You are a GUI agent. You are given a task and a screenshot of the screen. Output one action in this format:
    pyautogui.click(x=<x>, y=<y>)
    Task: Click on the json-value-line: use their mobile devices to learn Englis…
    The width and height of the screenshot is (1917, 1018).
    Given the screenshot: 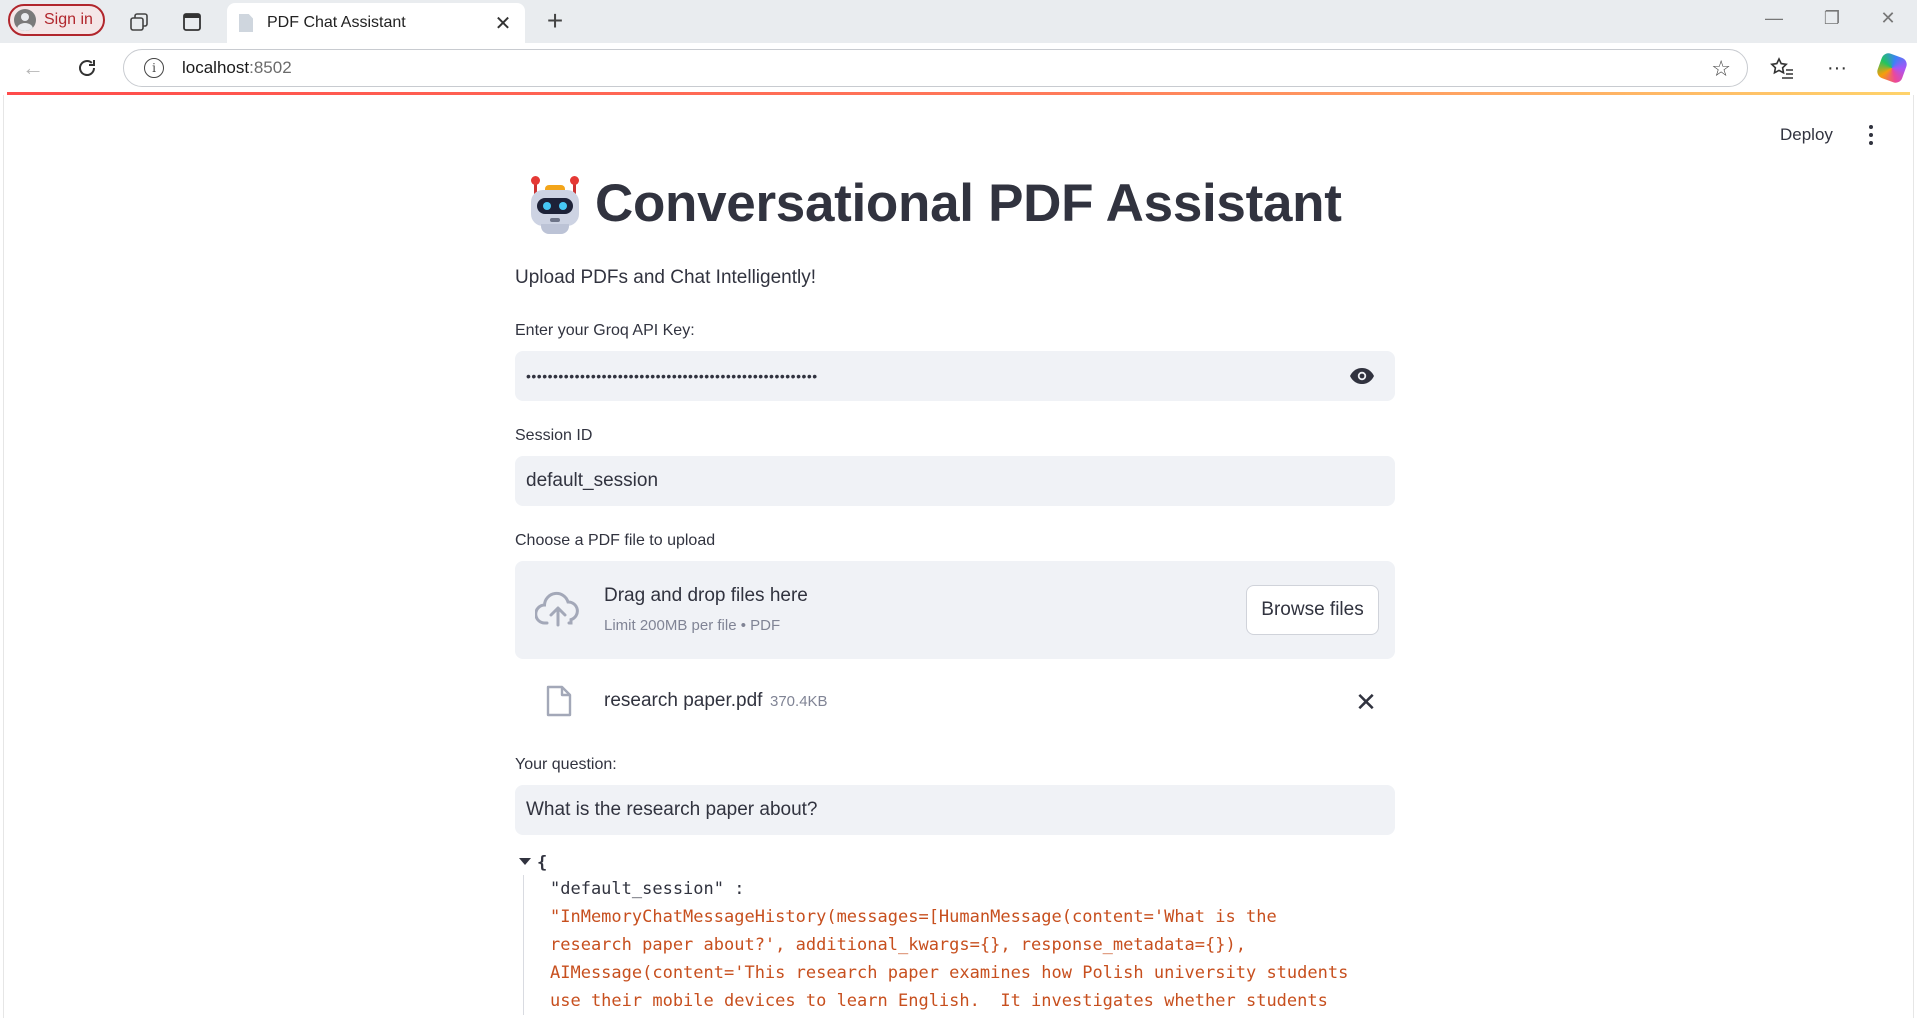 What is the action you would take?
    pyautogui.click(x=939, y=1001)
    